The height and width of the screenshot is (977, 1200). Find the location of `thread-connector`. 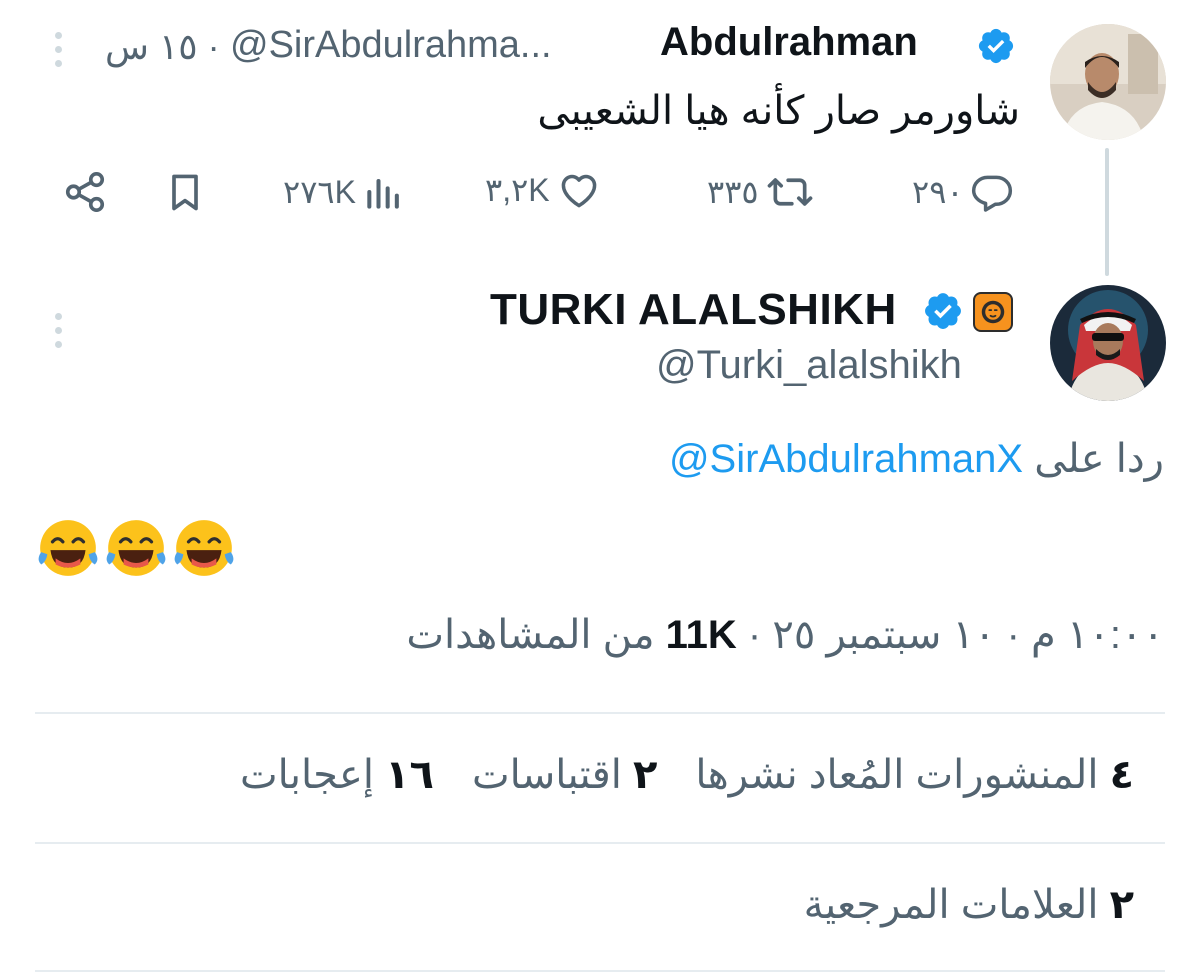

thread-connector is located at coordinates (1107, 212).